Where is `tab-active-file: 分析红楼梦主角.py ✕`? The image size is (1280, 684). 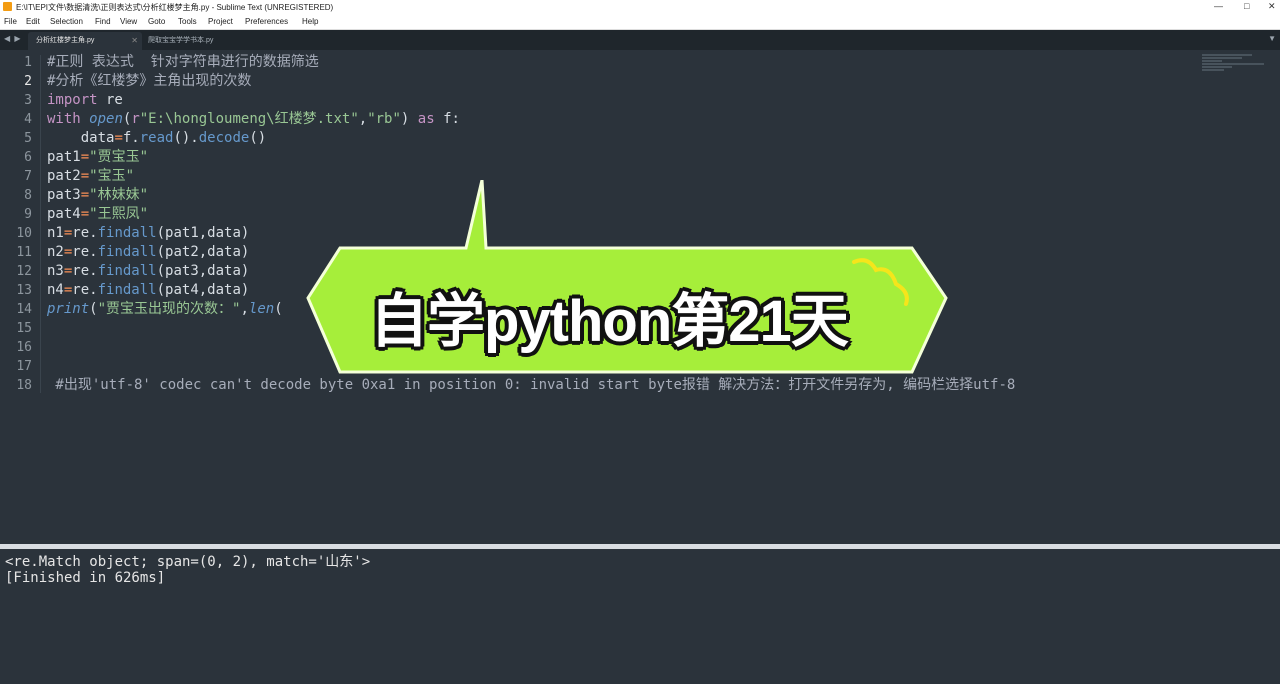 tab-active-file: 分析红楼梦主角.py ✕ is located at coordinates (85, 41).